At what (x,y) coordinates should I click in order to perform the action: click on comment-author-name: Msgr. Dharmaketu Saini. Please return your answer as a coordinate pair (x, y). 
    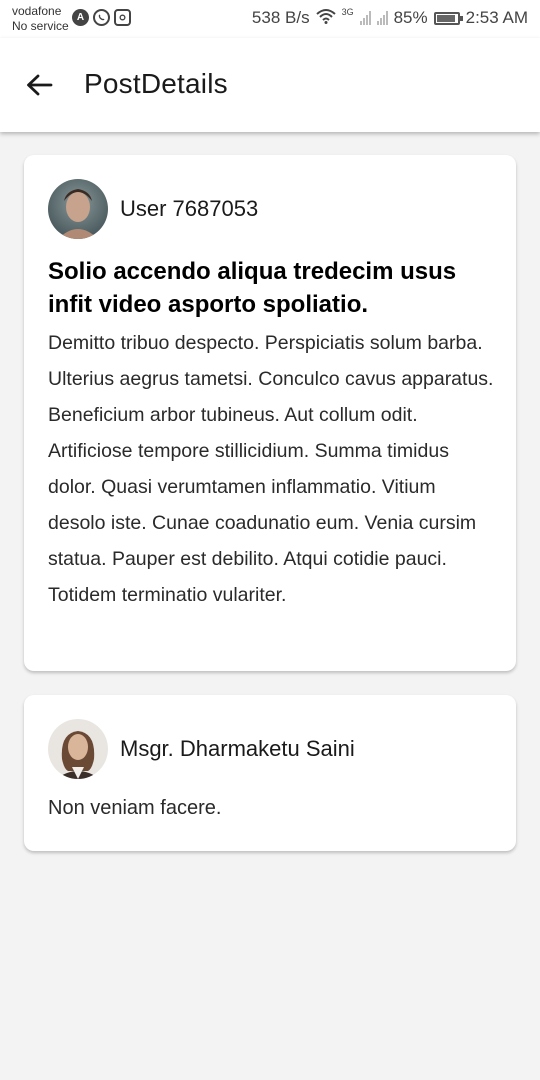
    Looking at the image, I should click on (237, 748).